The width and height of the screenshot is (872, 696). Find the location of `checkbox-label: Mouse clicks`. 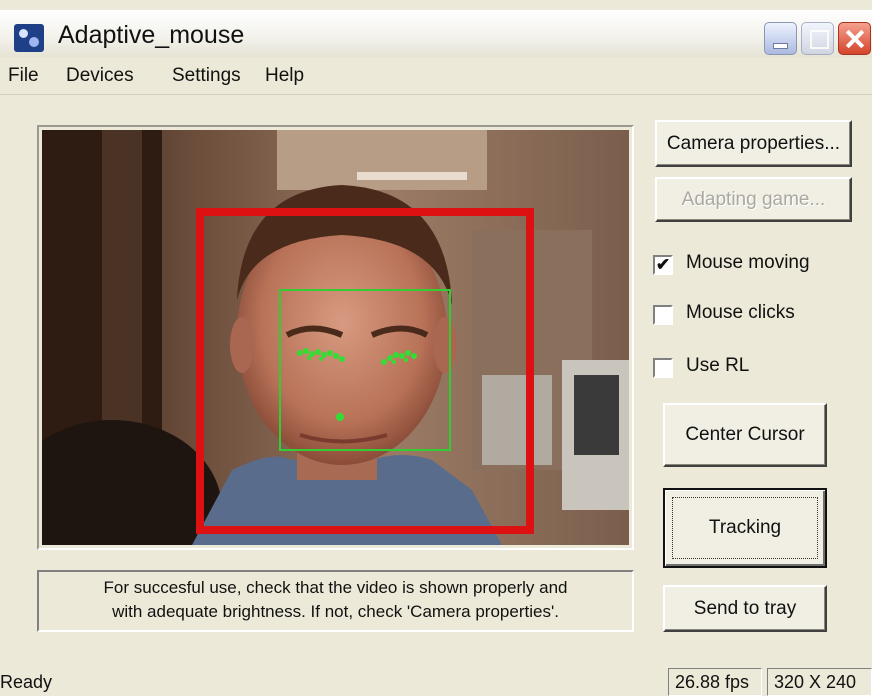

checkbox-label: Mouse clicks is located at coordinates (740, 312).